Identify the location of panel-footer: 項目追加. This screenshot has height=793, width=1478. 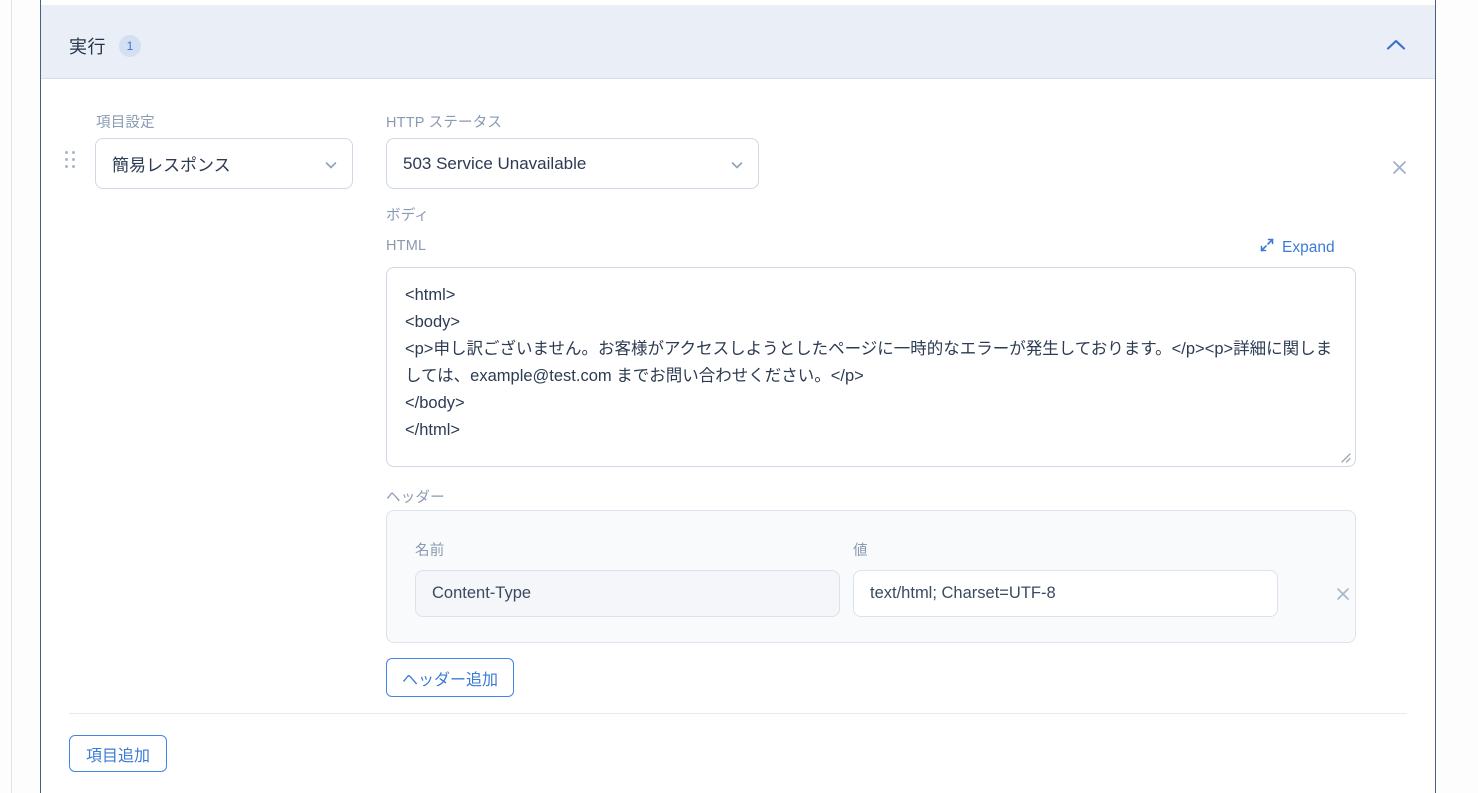
(738, 753).